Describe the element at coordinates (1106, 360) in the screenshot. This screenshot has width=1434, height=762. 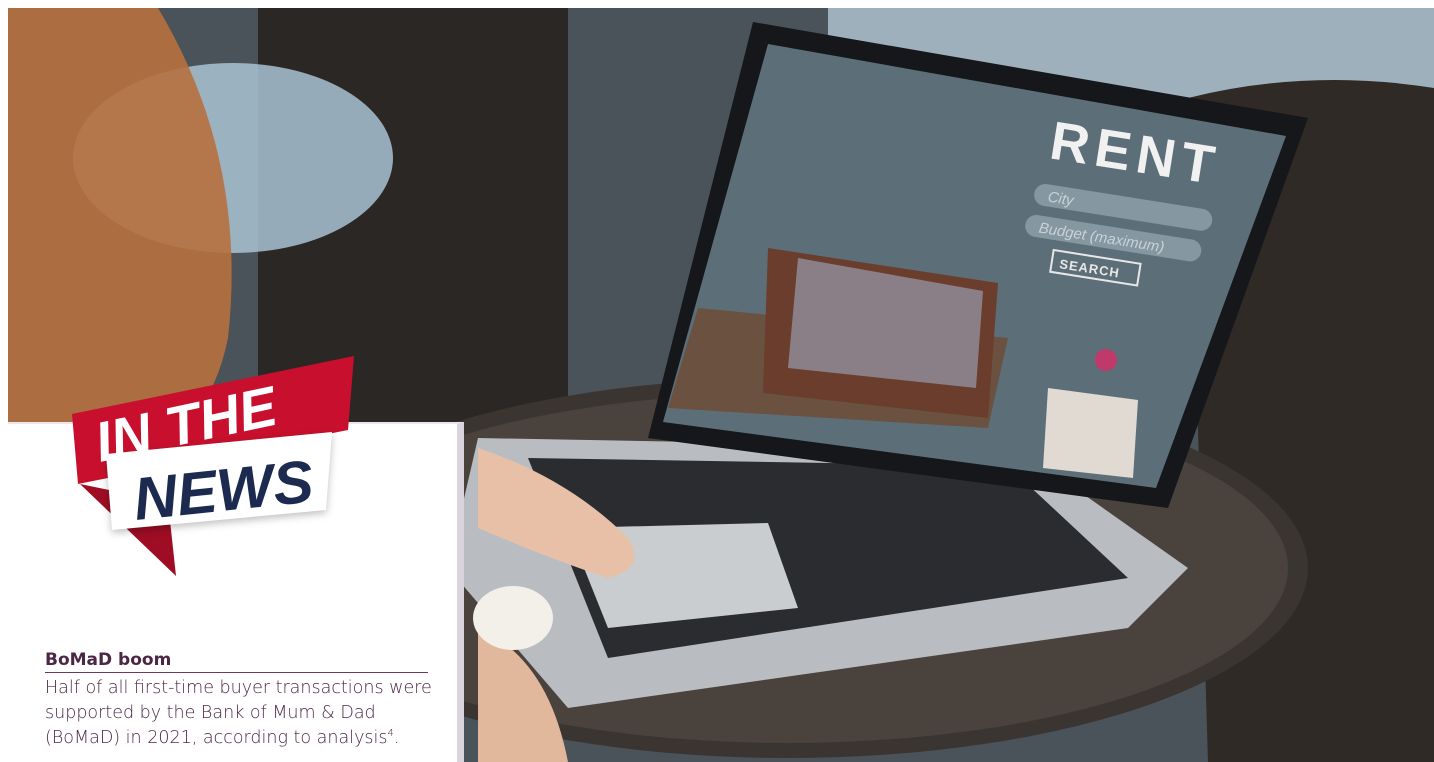
I see `flowers` at that location.